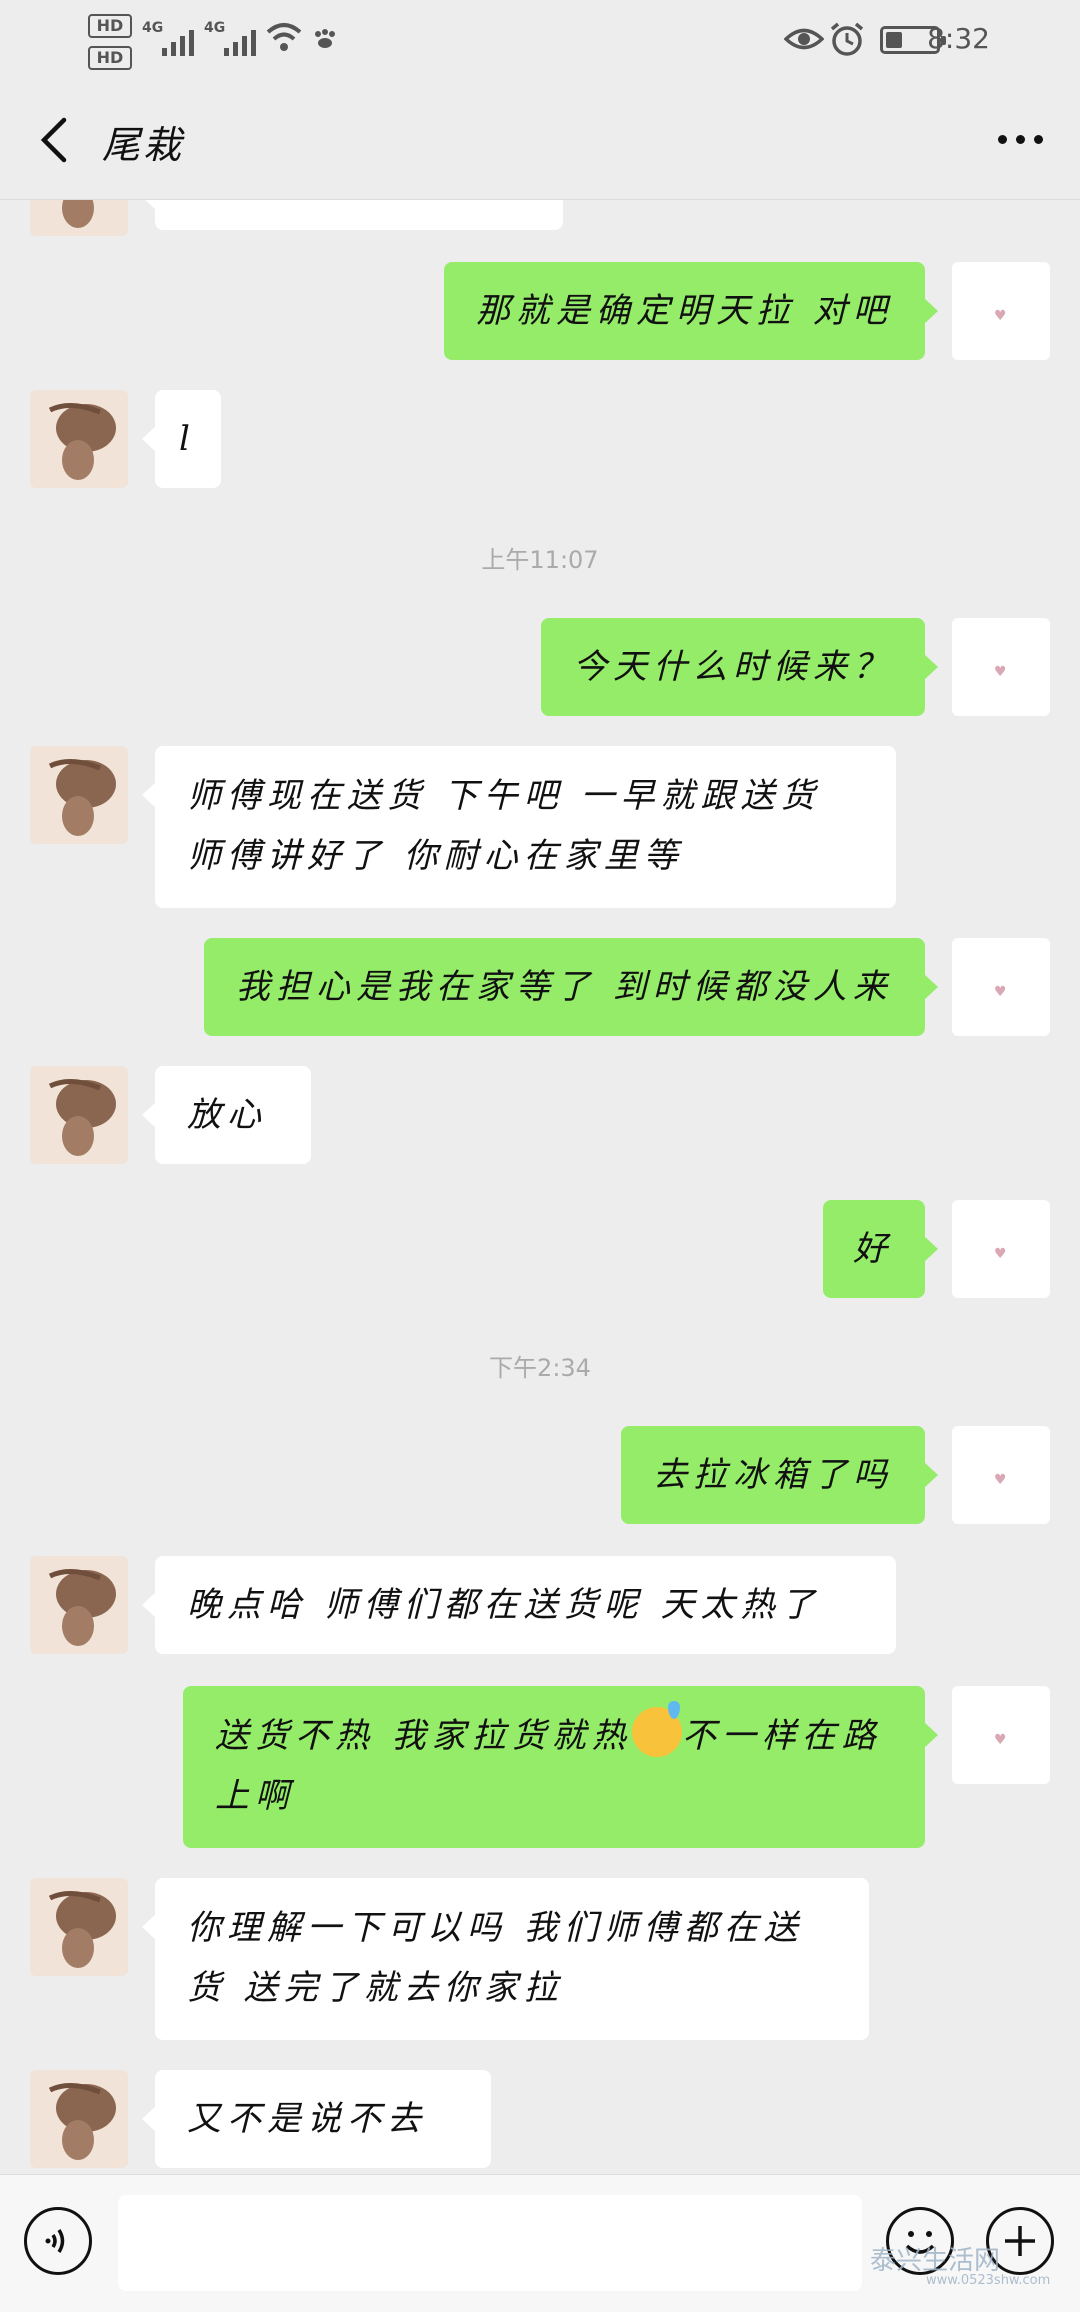 The image size is (1080, 2312). Describe the element at coordinates (779, 1475) in the screenshot. I see `message-bubble-outgoing: 去拉冰箱了吗` at that location.